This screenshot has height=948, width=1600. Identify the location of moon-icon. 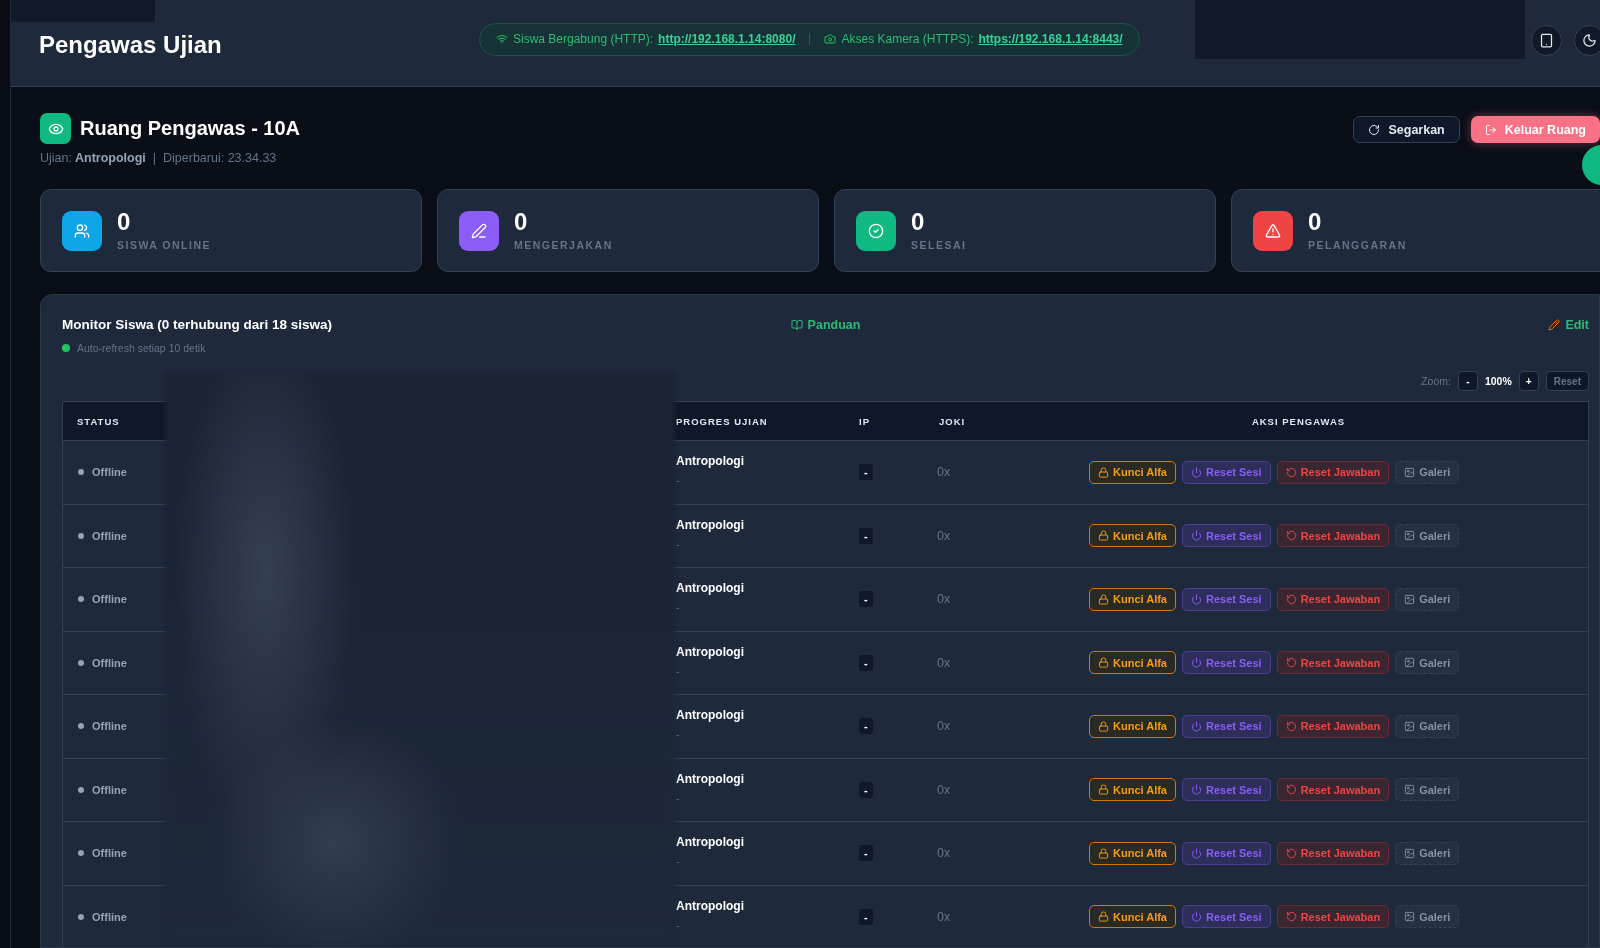
(1587, 40).